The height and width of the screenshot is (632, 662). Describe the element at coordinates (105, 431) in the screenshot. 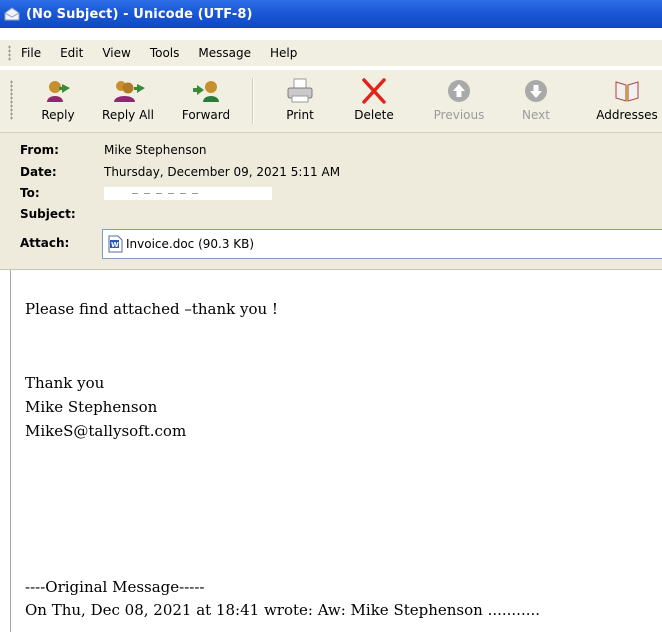

I see `body-email: MikeS@tallysoft.com` at that location.